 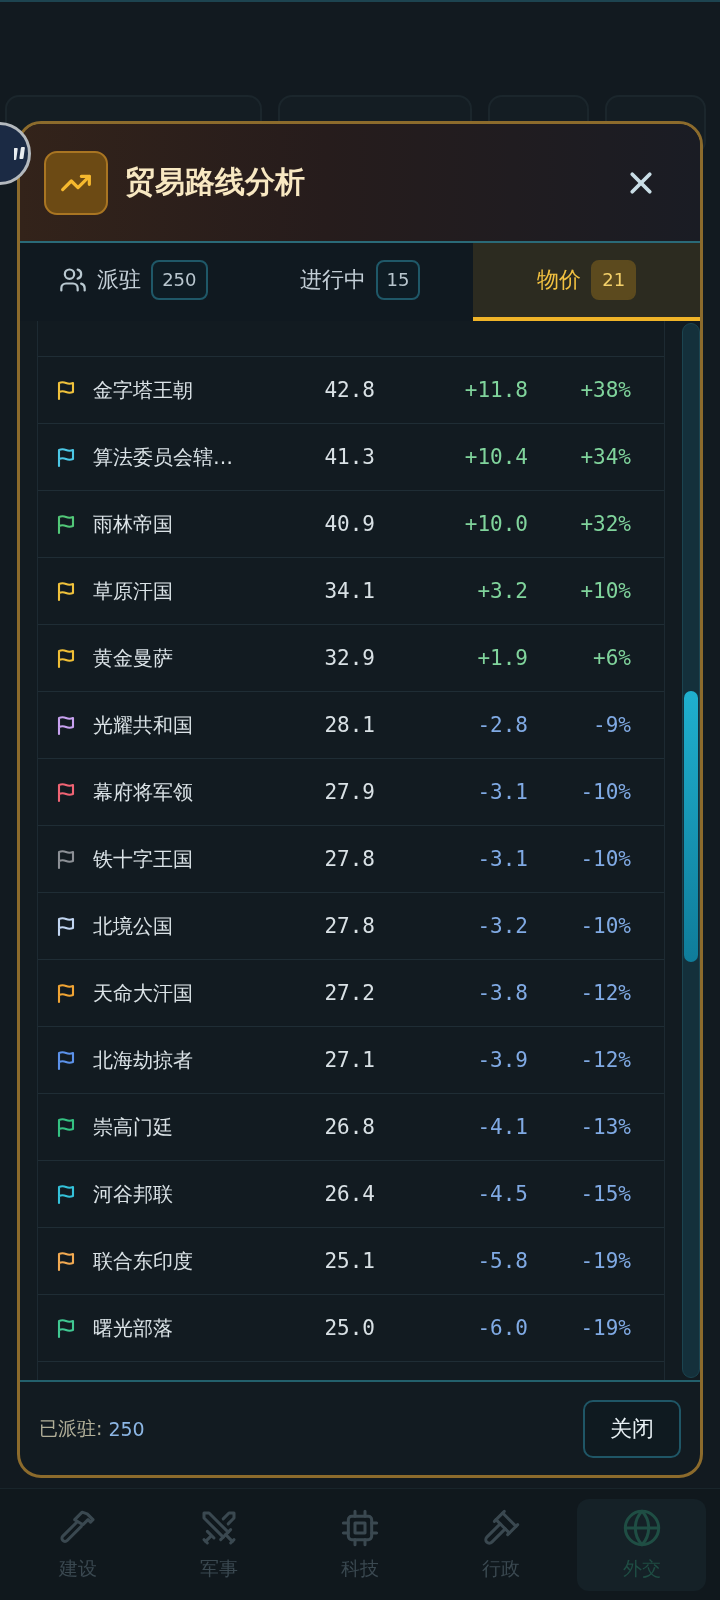 What do you see at coordinates (611, 658) in the screenshot?
I see `change-percent: +6%` at bounding box center [611, 658].